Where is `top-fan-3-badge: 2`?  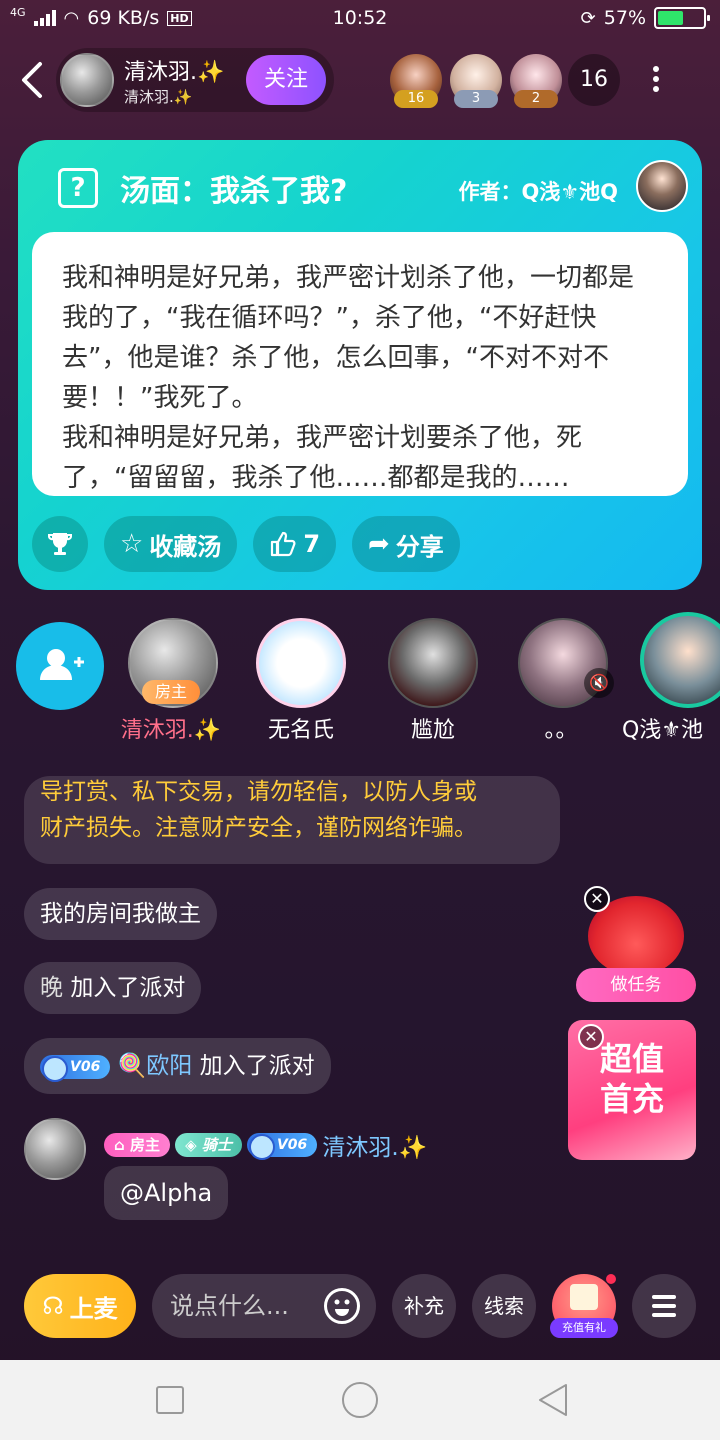
top-fan-3-badge: 2 is located at coordinates (536, 99).